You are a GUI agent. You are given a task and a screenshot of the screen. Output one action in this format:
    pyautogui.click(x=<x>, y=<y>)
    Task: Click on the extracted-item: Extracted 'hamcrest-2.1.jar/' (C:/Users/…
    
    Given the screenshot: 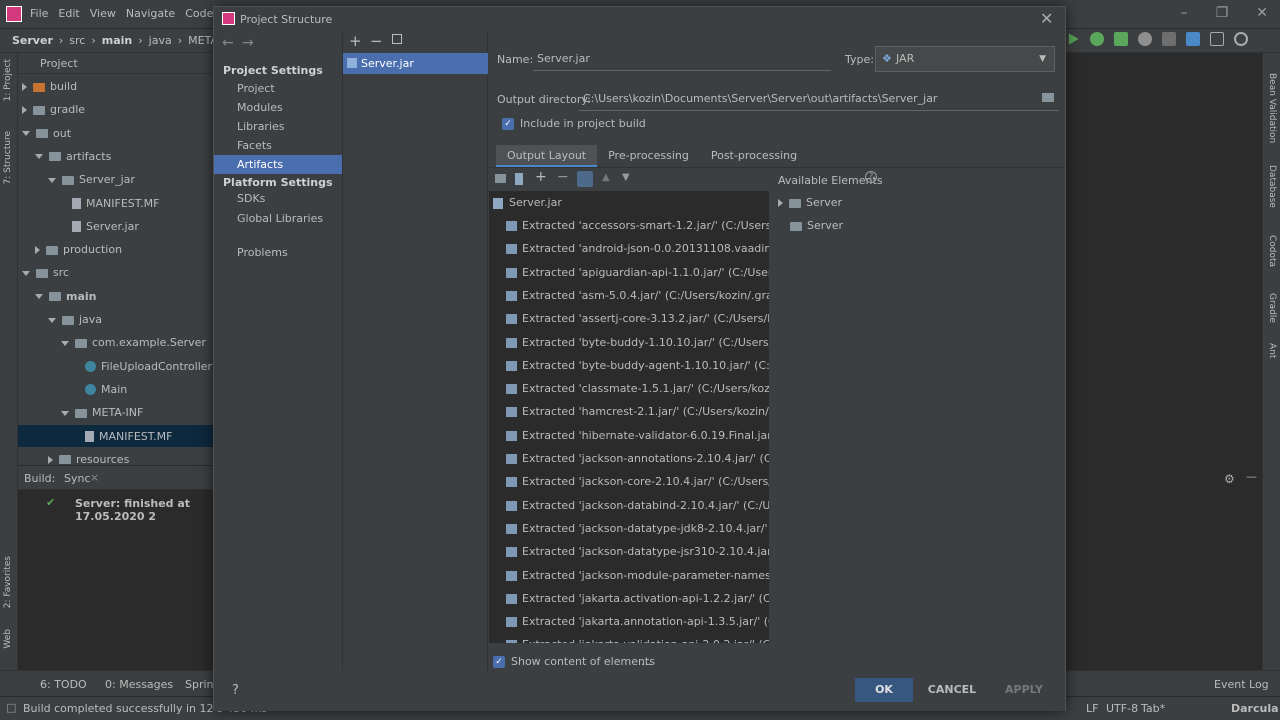 What is the action you would take?
    pyautogui.click(x=637, y=411)
    